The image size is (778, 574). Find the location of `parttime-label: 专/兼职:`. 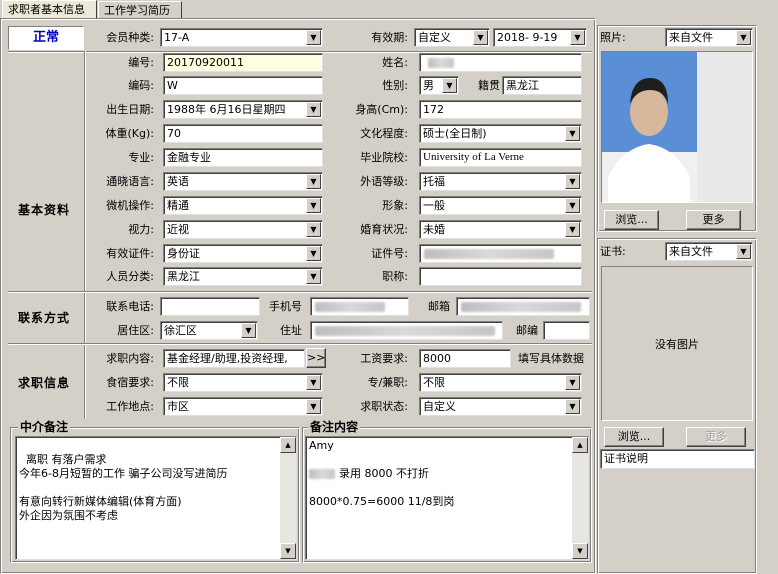

parttime-label: 专/兼职: is located at coordinates (387, 382).